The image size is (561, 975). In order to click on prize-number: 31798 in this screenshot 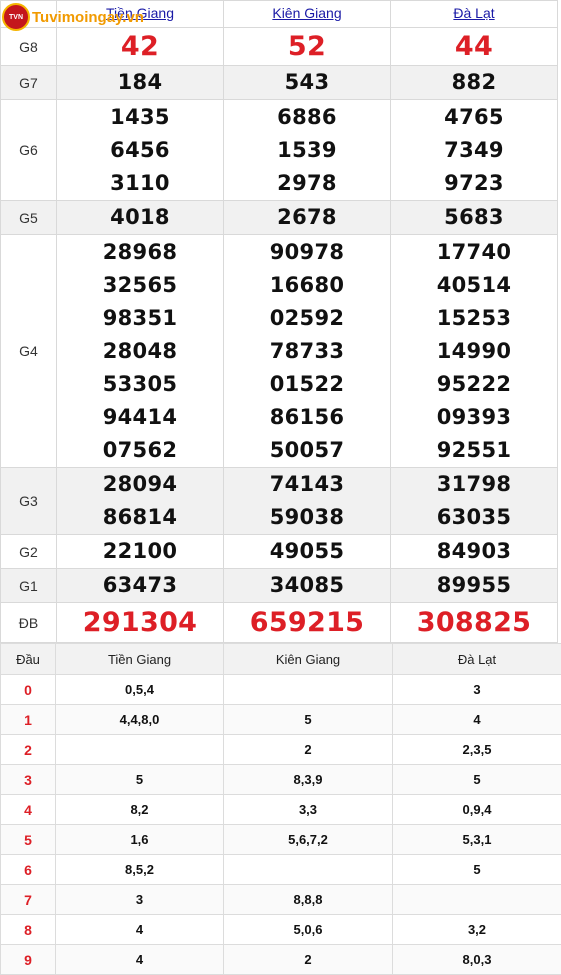, I will do `click(474, 484)`.